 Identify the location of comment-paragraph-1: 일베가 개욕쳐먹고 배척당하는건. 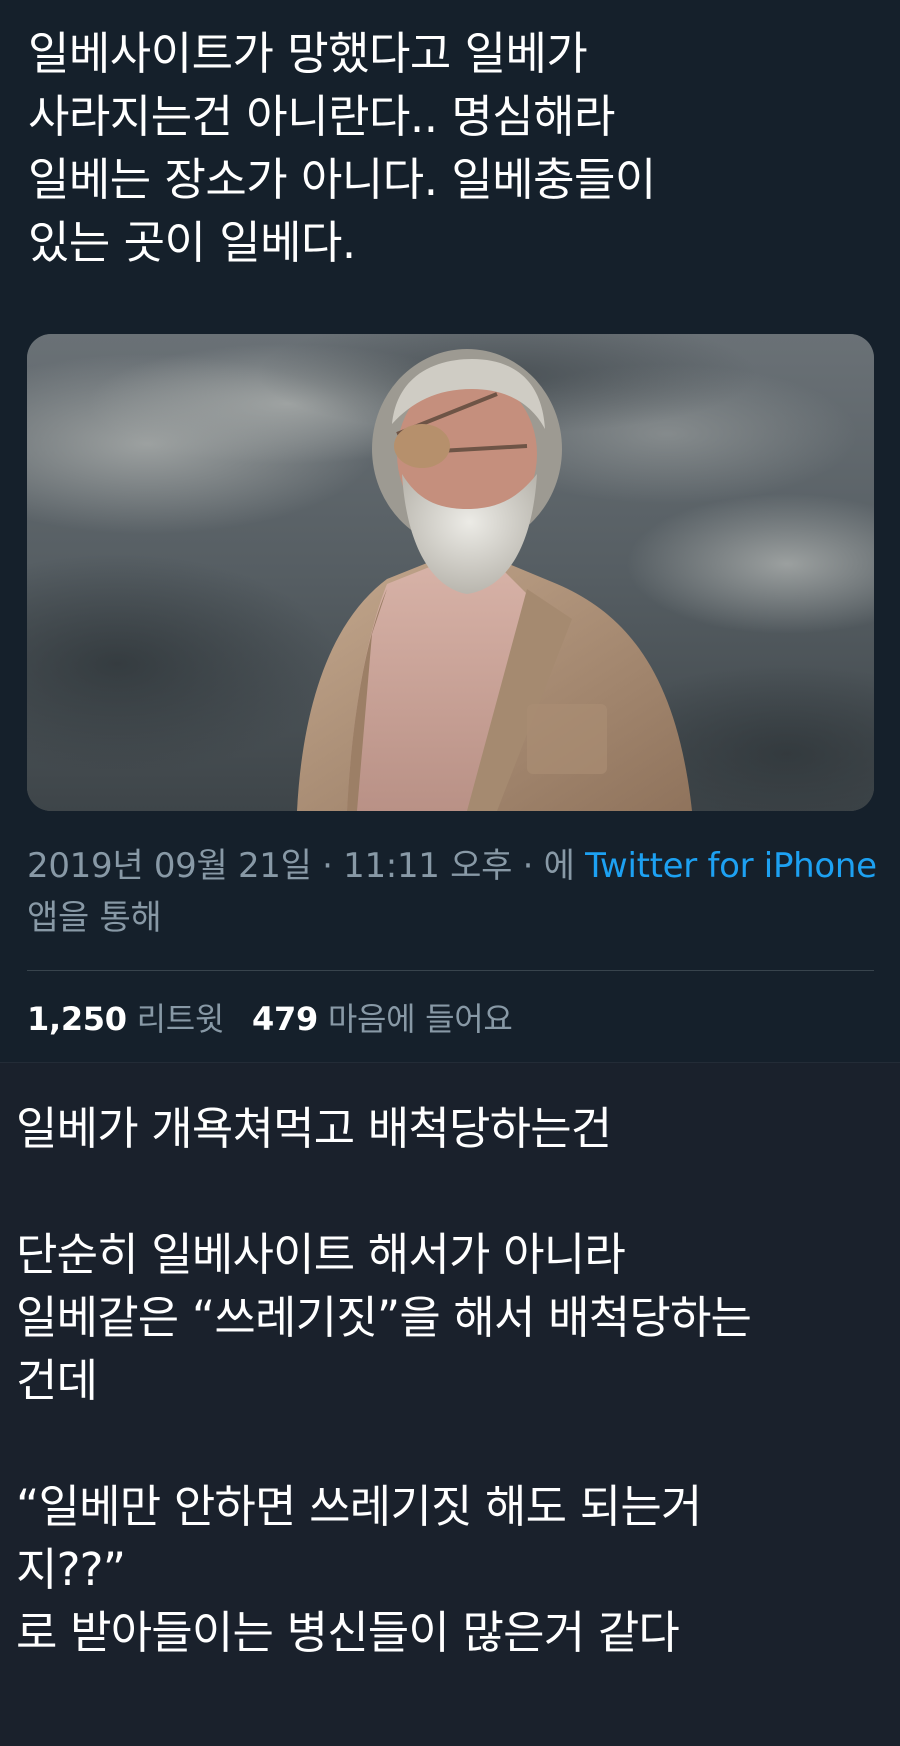
(314, 1128).